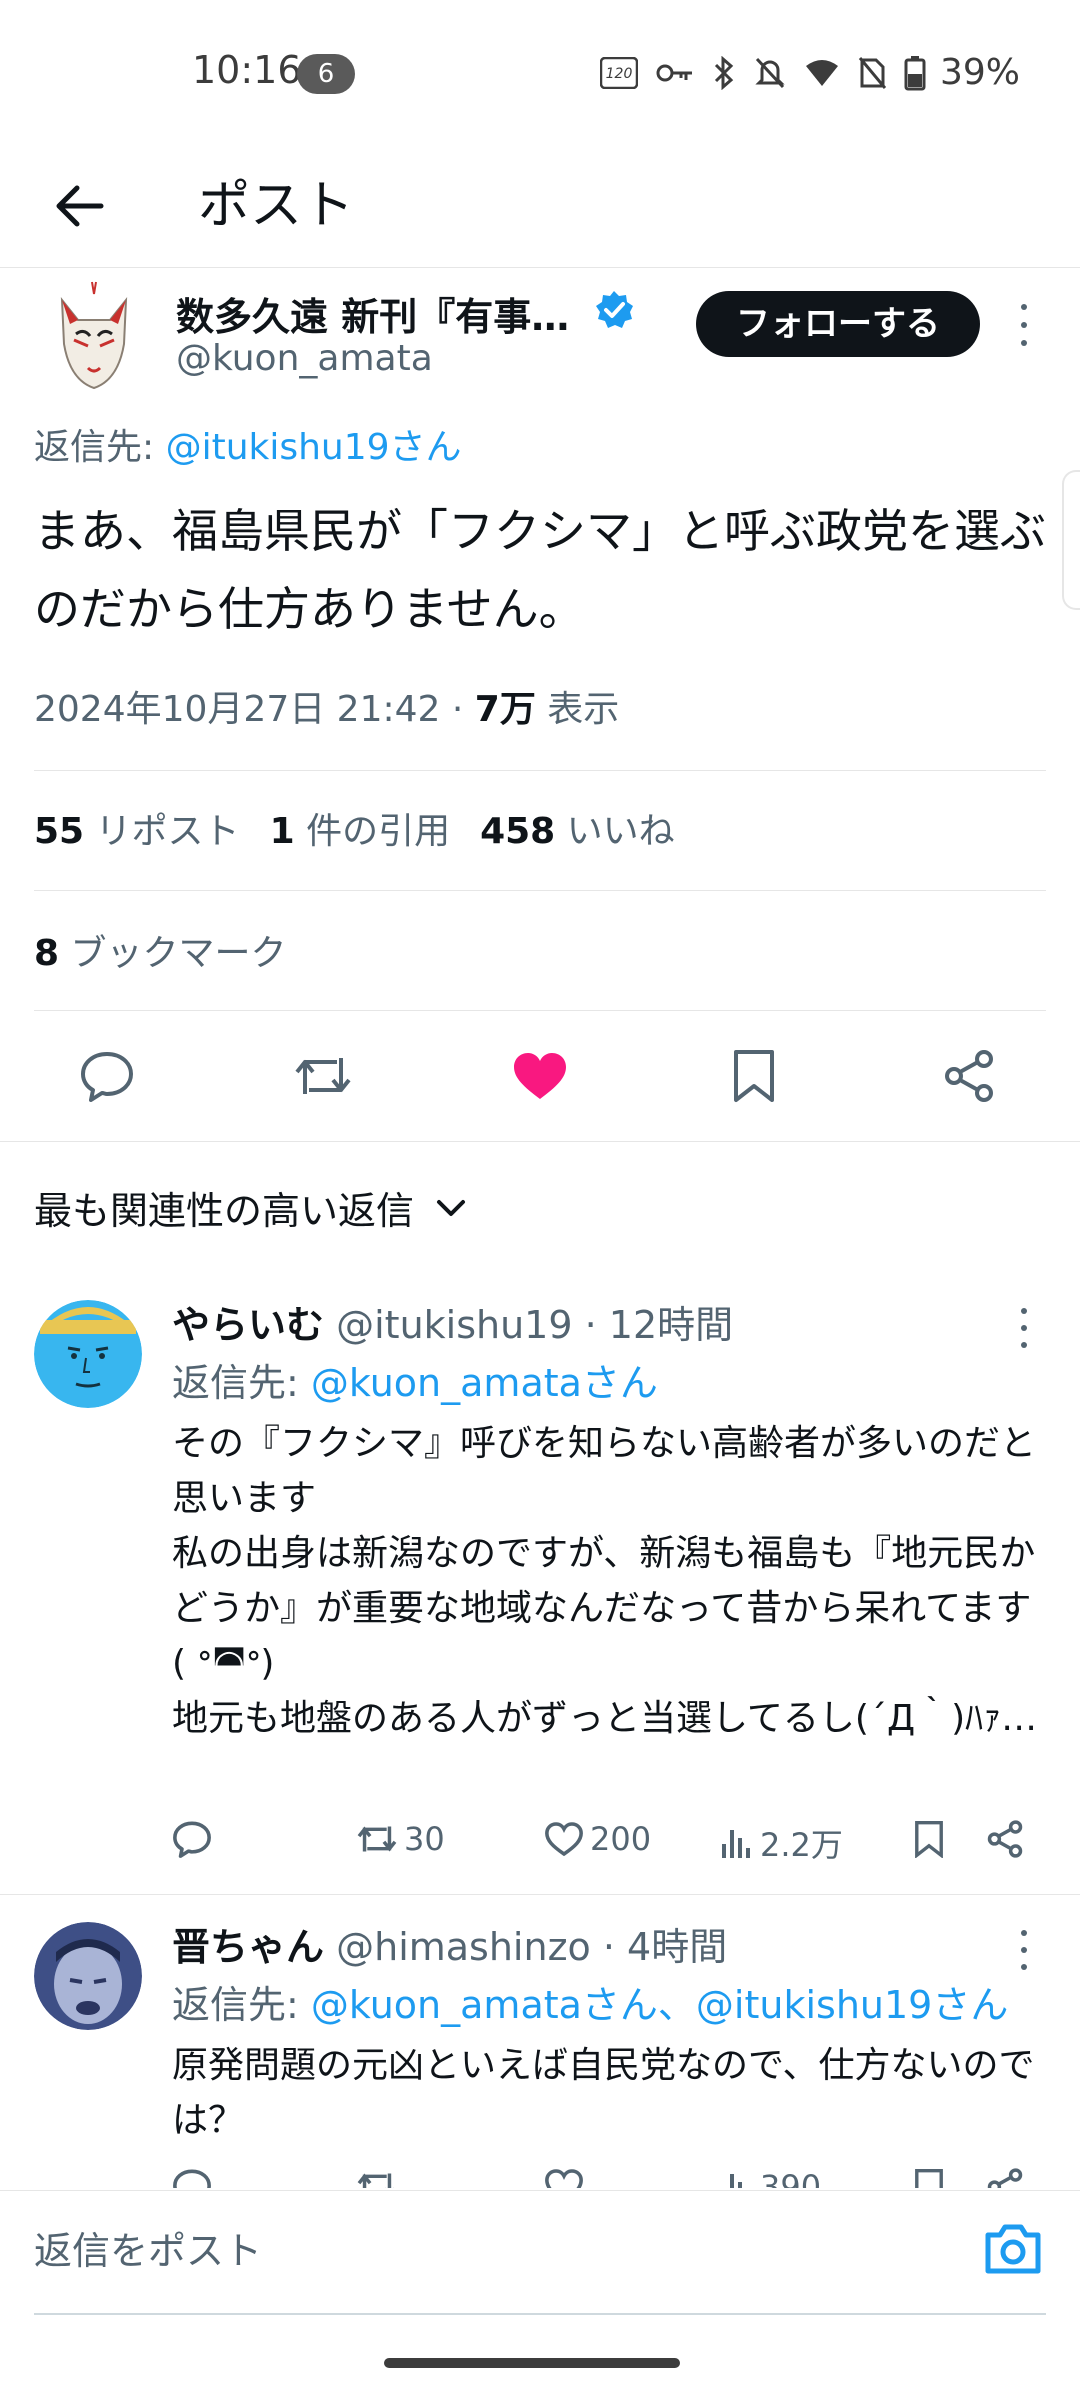  Describe the element at coordinates (107, 1076) in the screenshot. I see `reply-button` at that location.